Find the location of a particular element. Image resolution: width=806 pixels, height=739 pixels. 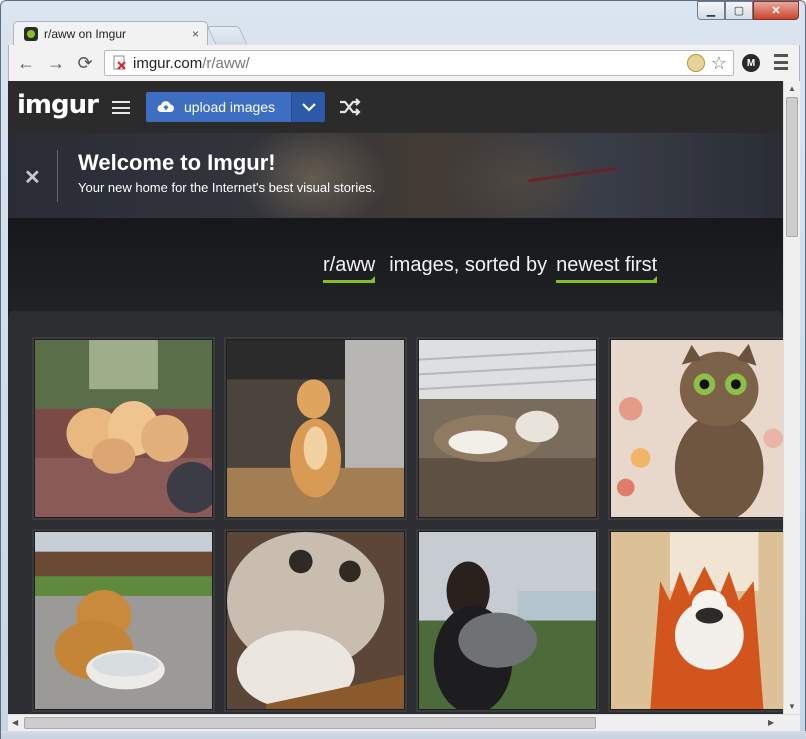

dog-standing-image is located at coordinates (315, 428).